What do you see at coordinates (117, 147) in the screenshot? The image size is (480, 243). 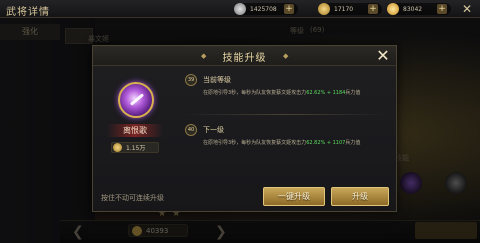 I see `coin-icon` at bounding box center [117, 147].